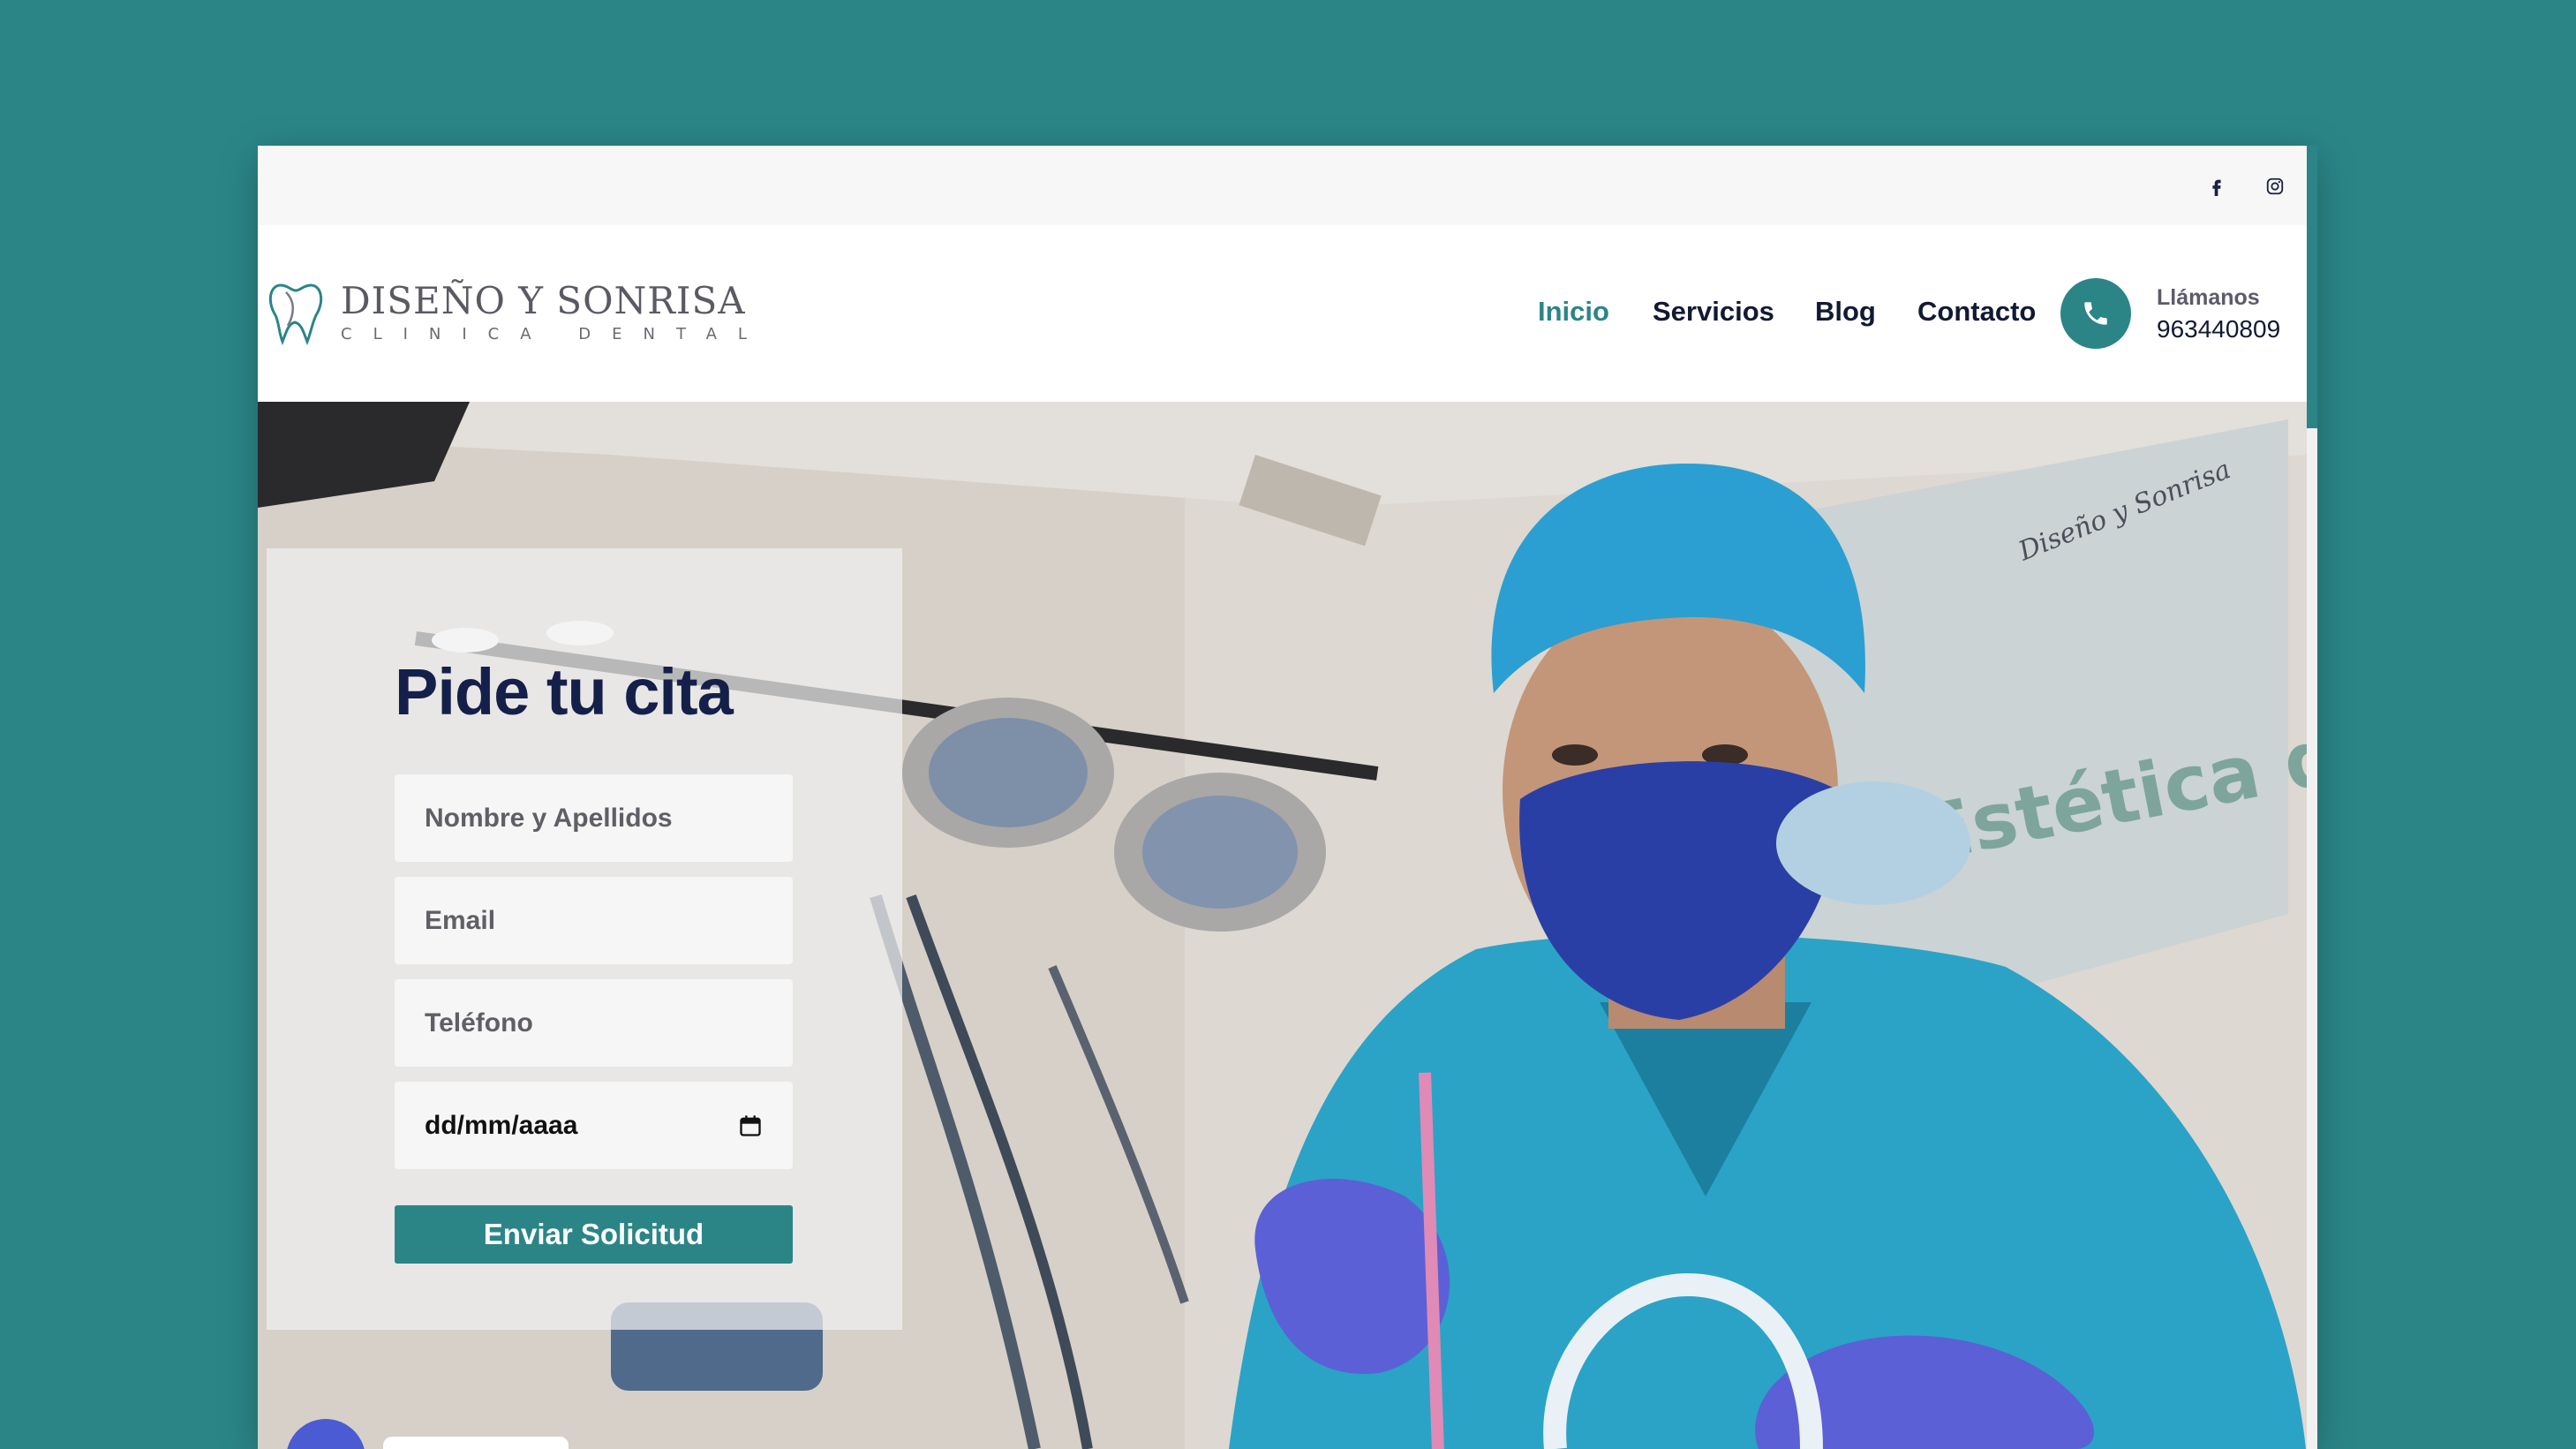 Image resolution: width=2576 pixels, height=1449 pixels. Describe the element at coordinates (594, 1234) in the screenshot. I see `submit-button: Enviar Solicitud` at that location.